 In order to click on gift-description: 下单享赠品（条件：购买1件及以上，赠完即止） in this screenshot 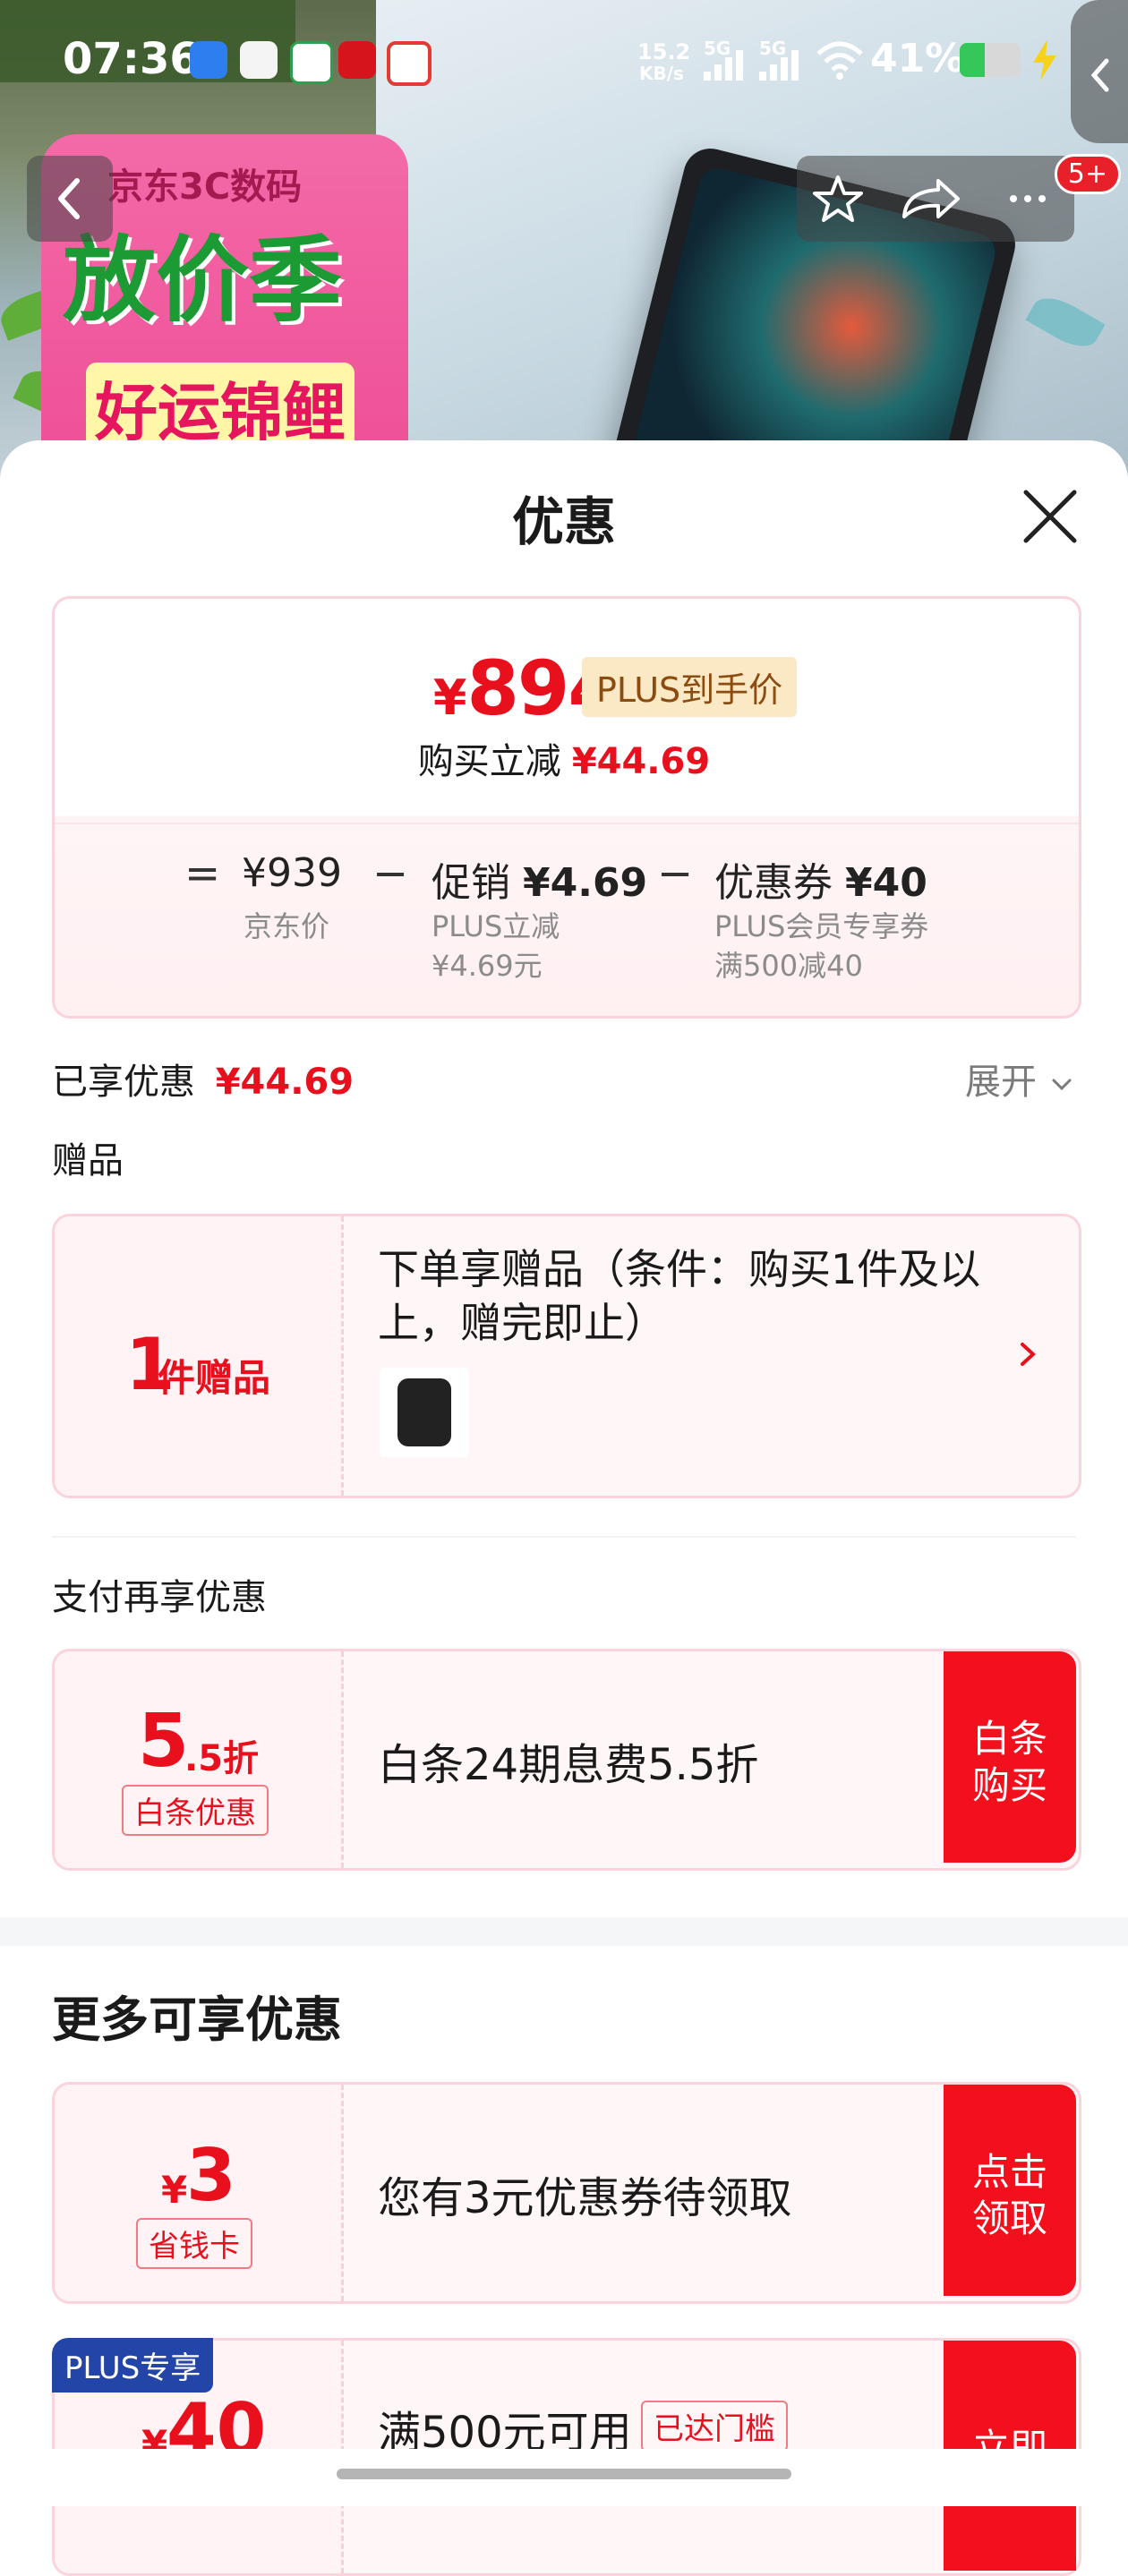, I will do `click(679, 1296)`.